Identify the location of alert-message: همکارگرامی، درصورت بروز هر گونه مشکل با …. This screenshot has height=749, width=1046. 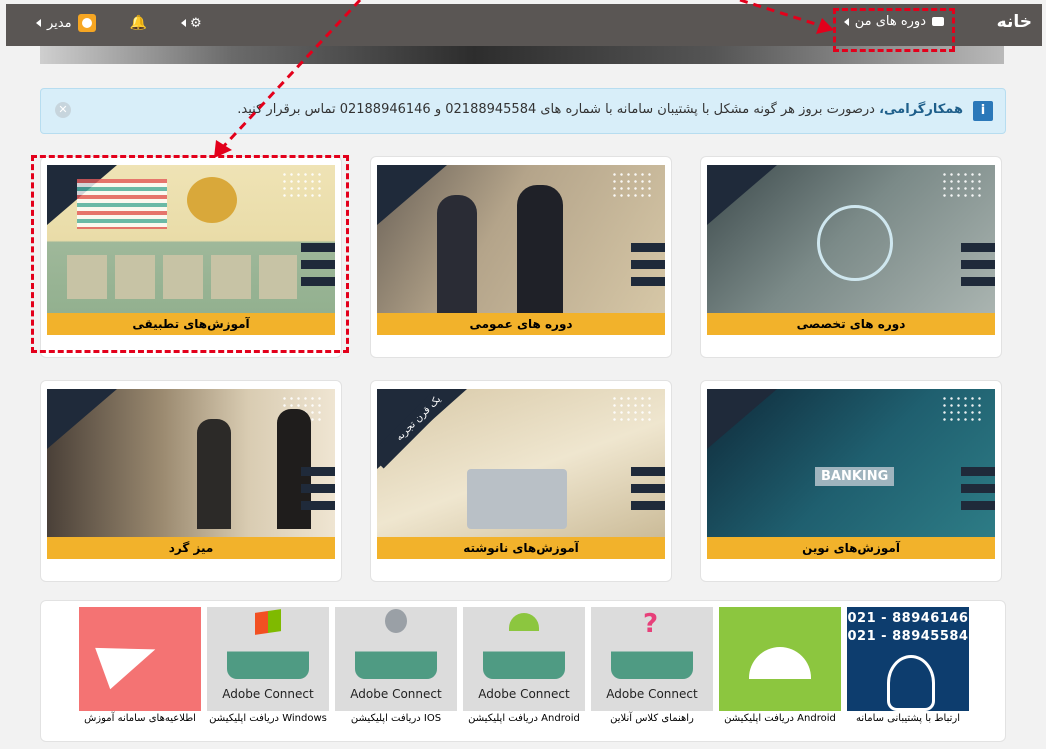
(600, 109).